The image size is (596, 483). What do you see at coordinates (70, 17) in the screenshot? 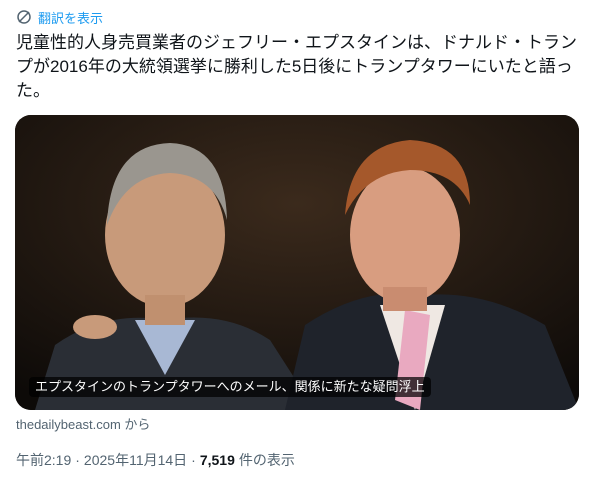
I see `translate-label: 翻訳を表示` at bounding box center [70, 17].